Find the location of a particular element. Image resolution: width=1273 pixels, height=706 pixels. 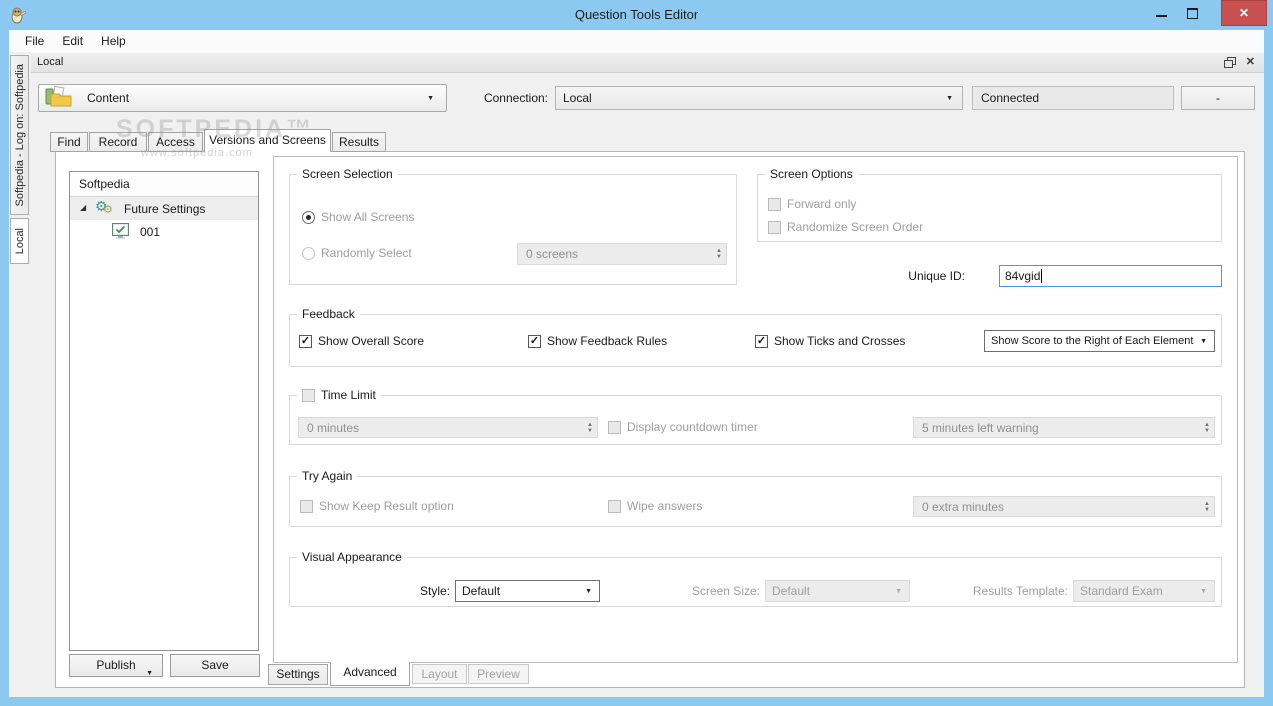

maximize-icon is located at coordinates (1192, 13).